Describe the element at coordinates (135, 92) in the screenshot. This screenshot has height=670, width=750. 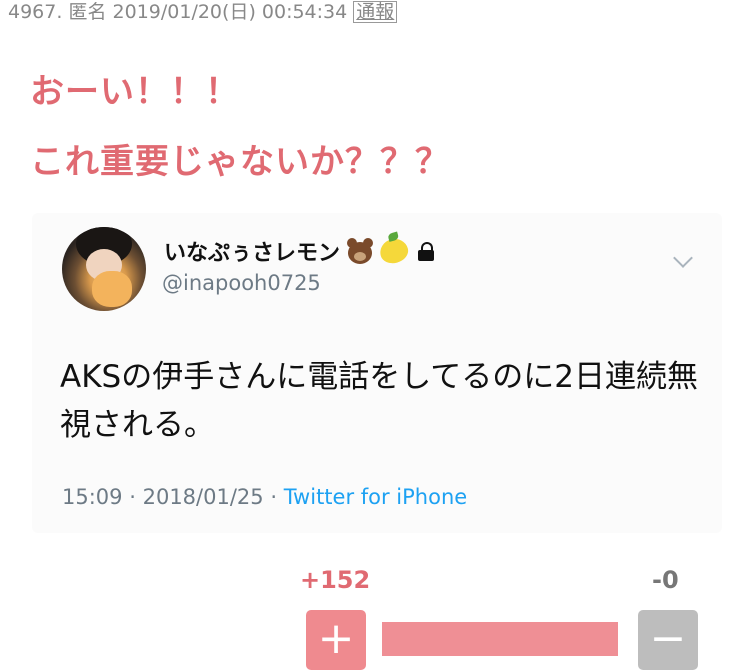
I see `comment-line-1: おーい！！！` at that location.